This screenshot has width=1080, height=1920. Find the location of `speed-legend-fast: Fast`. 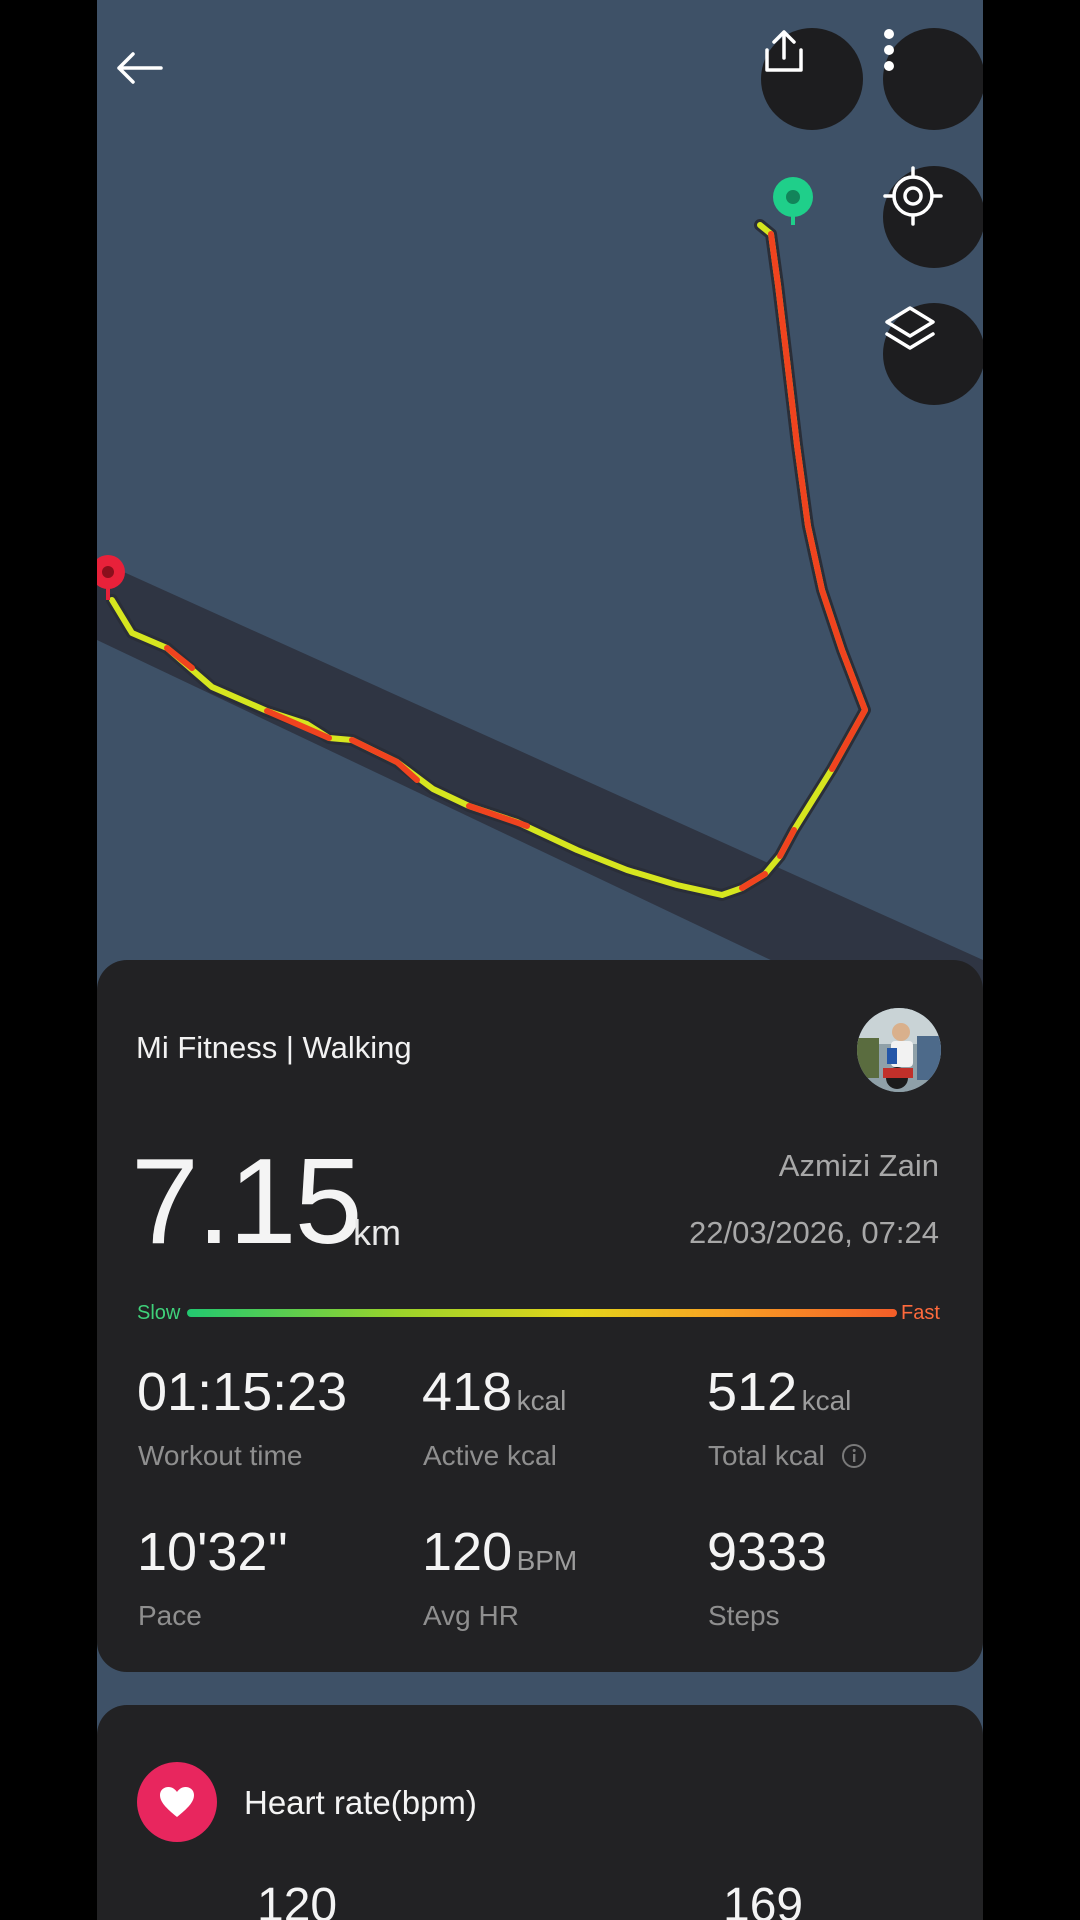

speed-legend-fast: Fast is located at coordinates (920, 1313).